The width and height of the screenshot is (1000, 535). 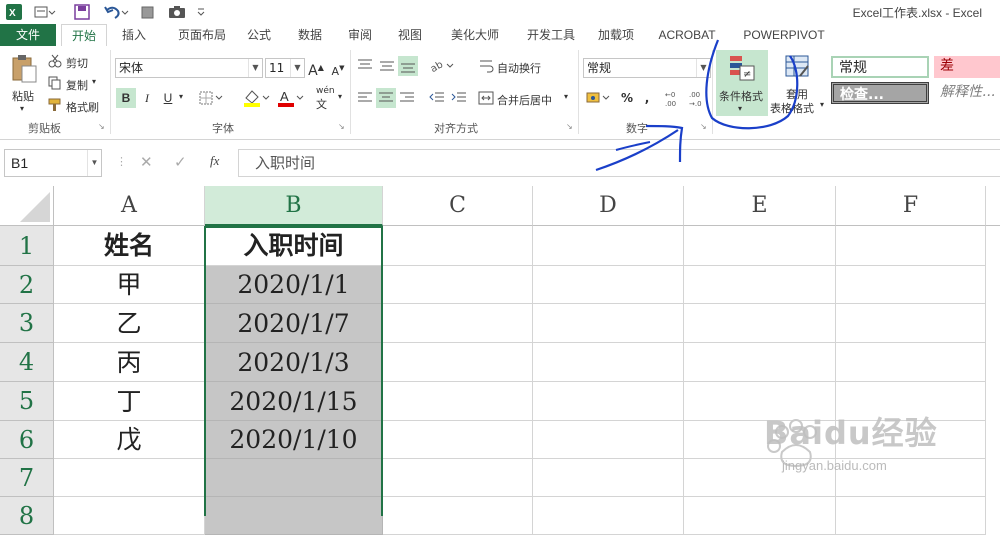 I want to click on annotation-circle, so click(x=752, y=84).